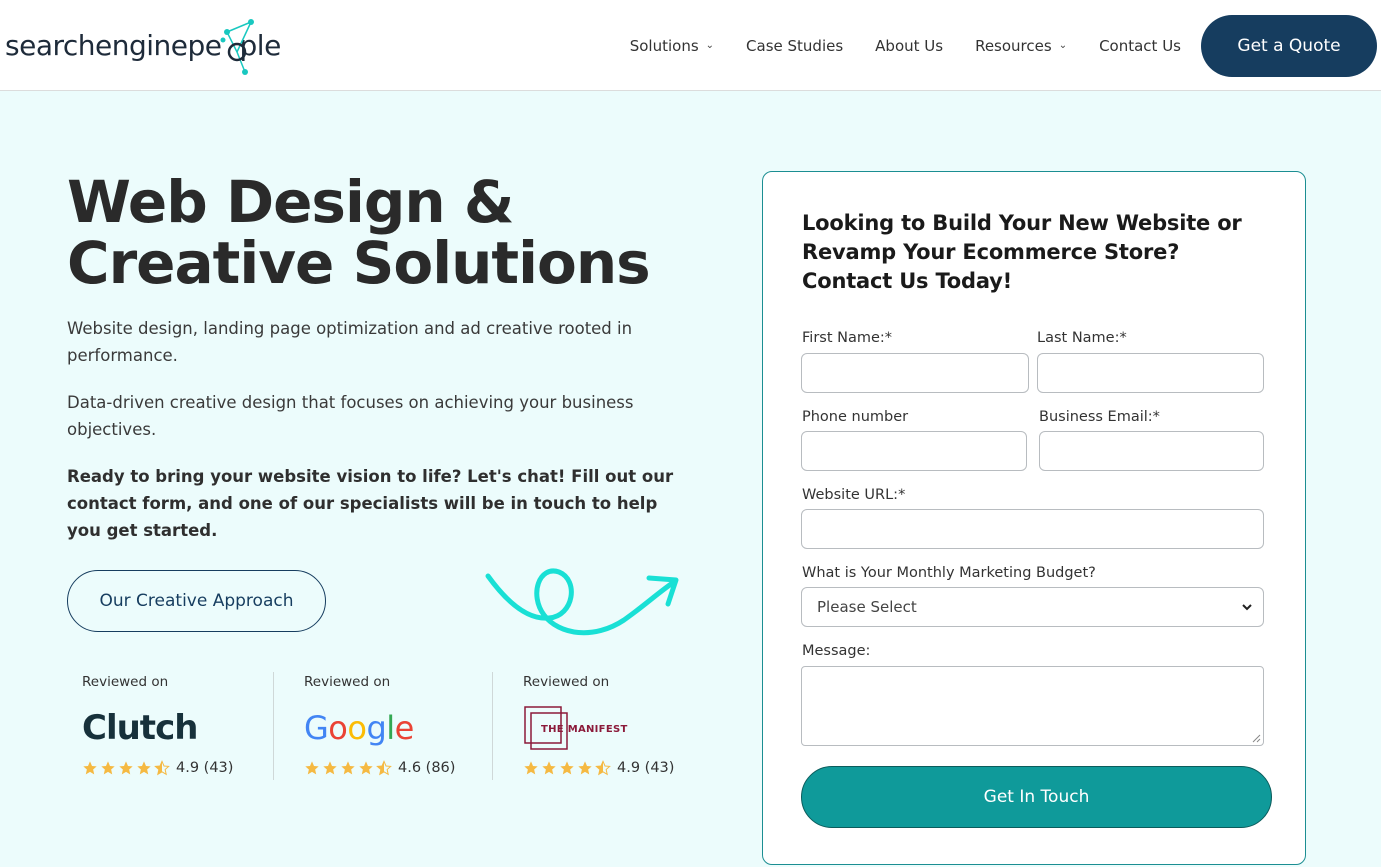 The width and height of the screenshot is (1381, 867). I want to click on website-url-field, so click(1032, 529).